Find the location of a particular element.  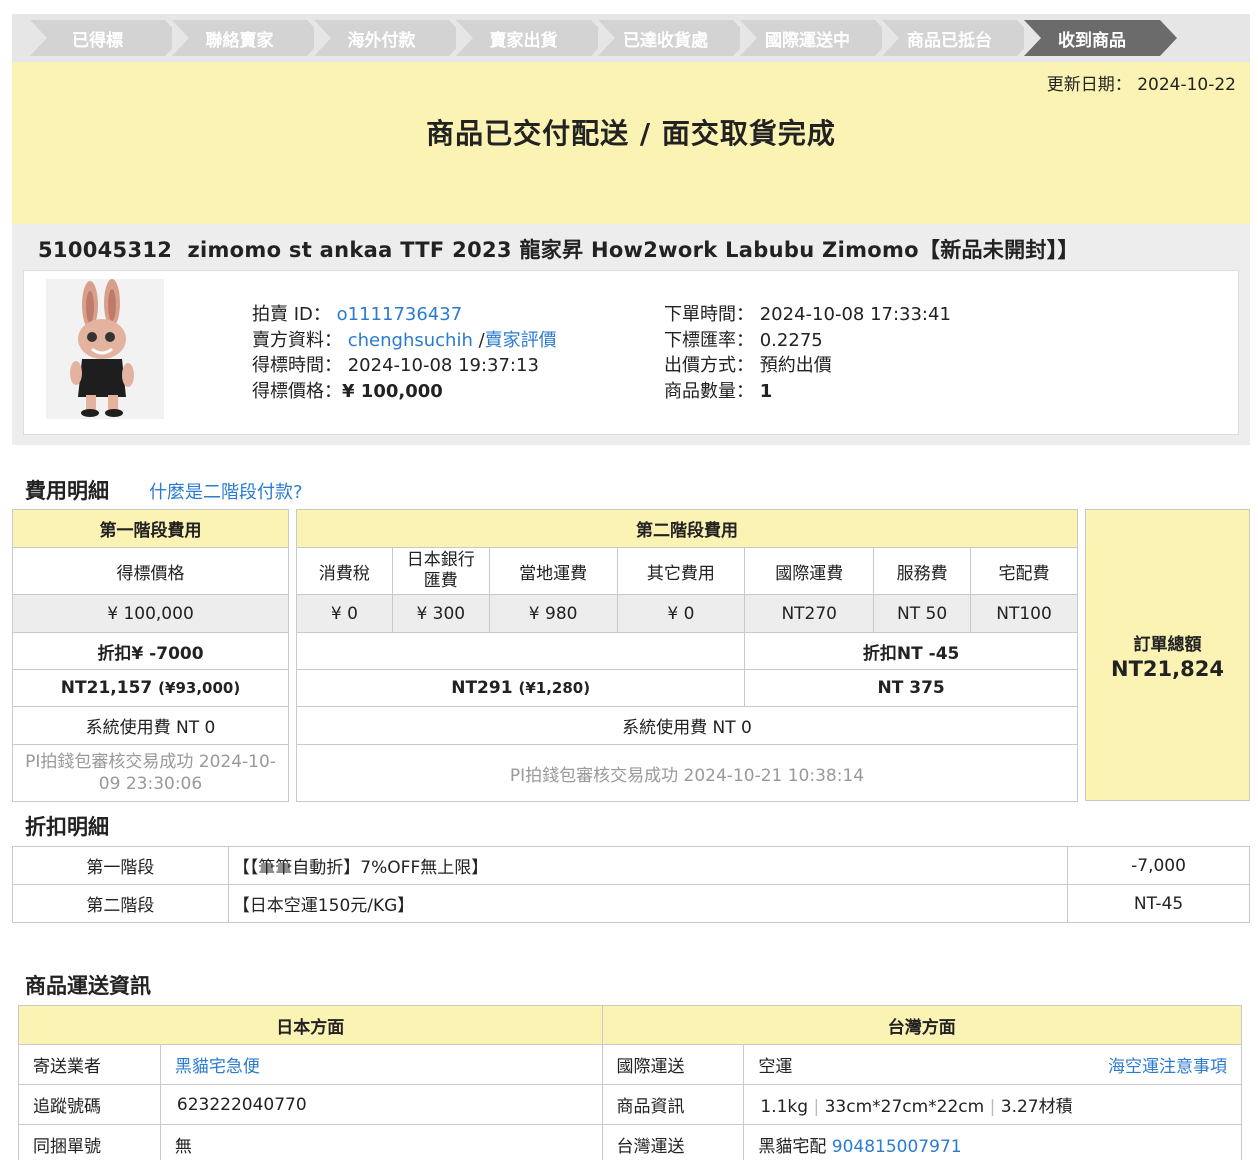

shipping-row-bundle: 同捆單號 無 台灣運送 黑貓宅配 904815007971 is located at coordinates (630, 1142).